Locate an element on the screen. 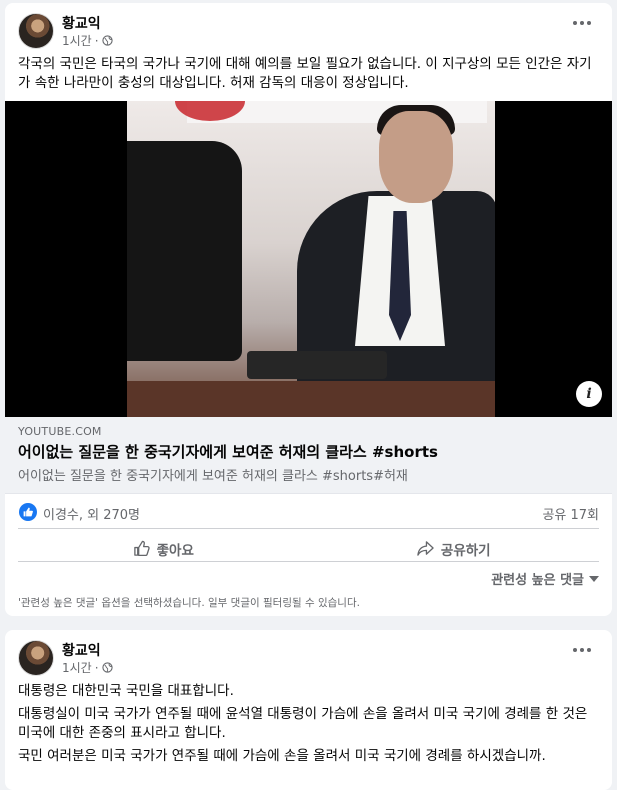 The image size is (617, 790). like-button: 좋아요 is located at coordinates (163, 548).